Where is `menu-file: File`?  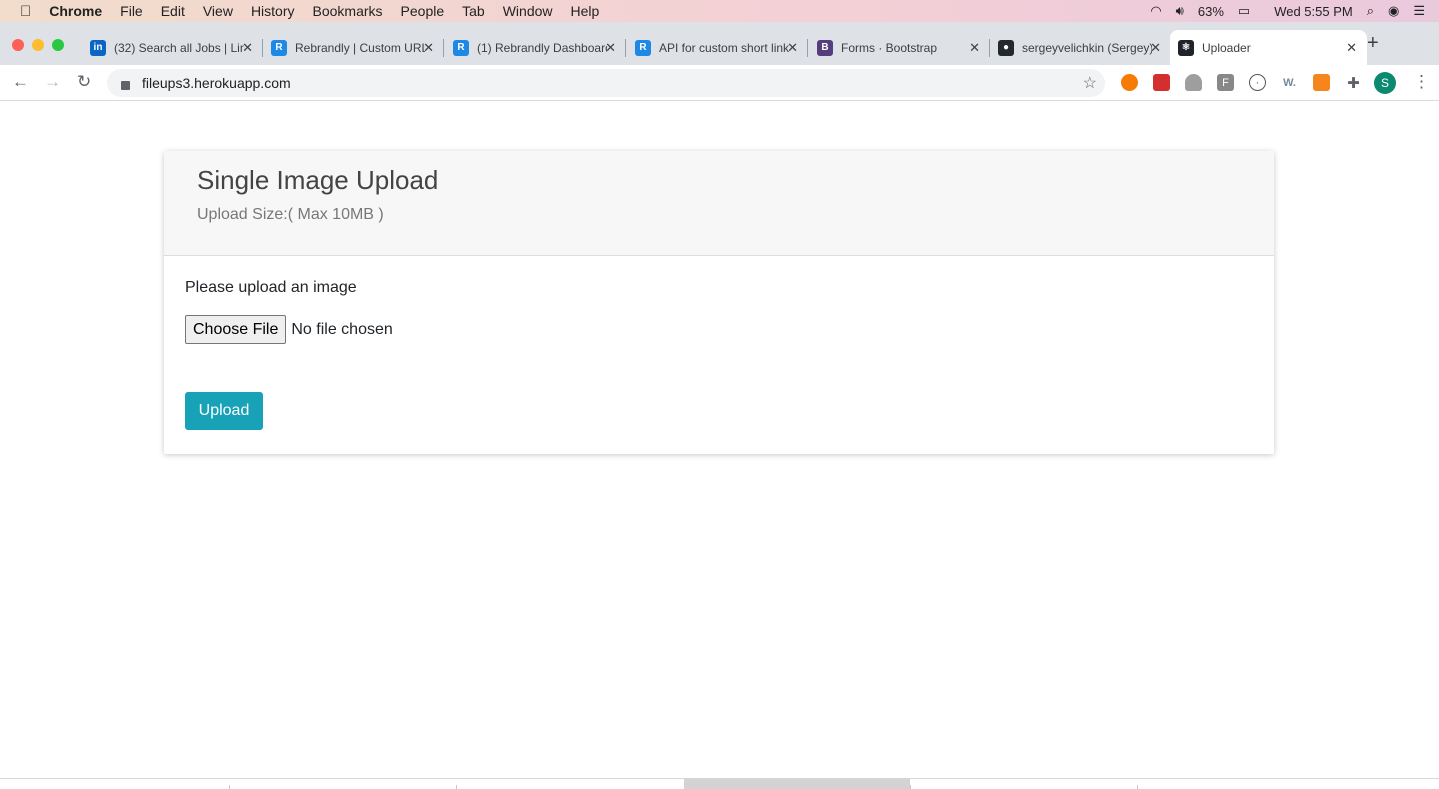
menu-file: File is located at coordinates (131, 11).